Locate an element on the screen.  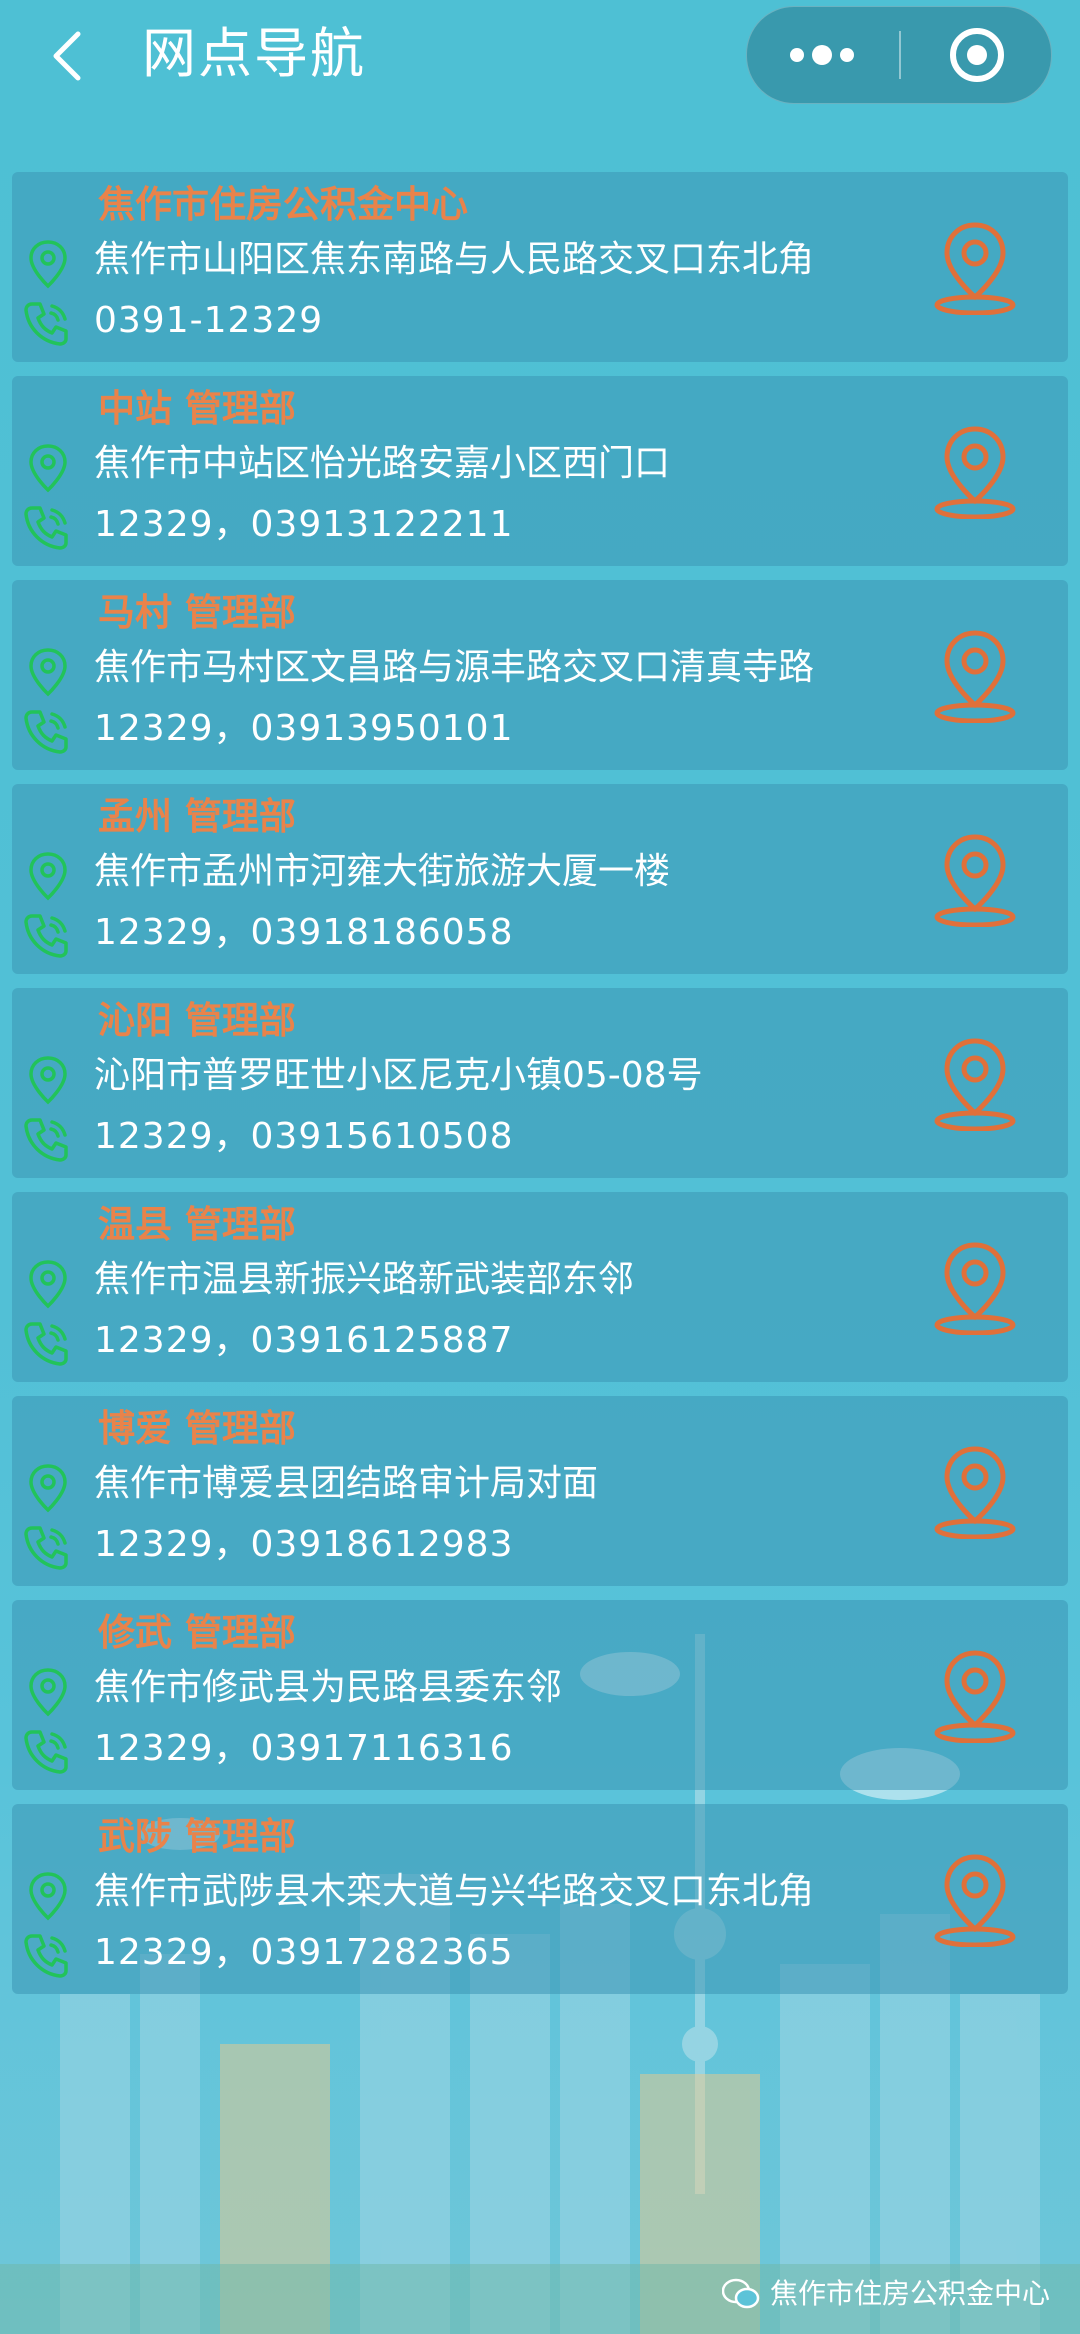
target-circle-icon is located at coordinates (977, 55).